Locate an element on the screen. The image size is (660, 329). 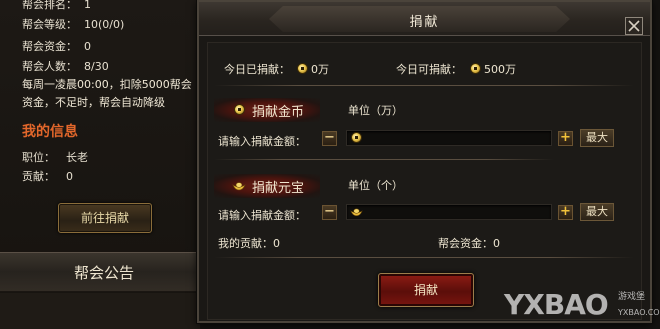
position-row: 职位： 长老 is located at coordinates (55, 157).